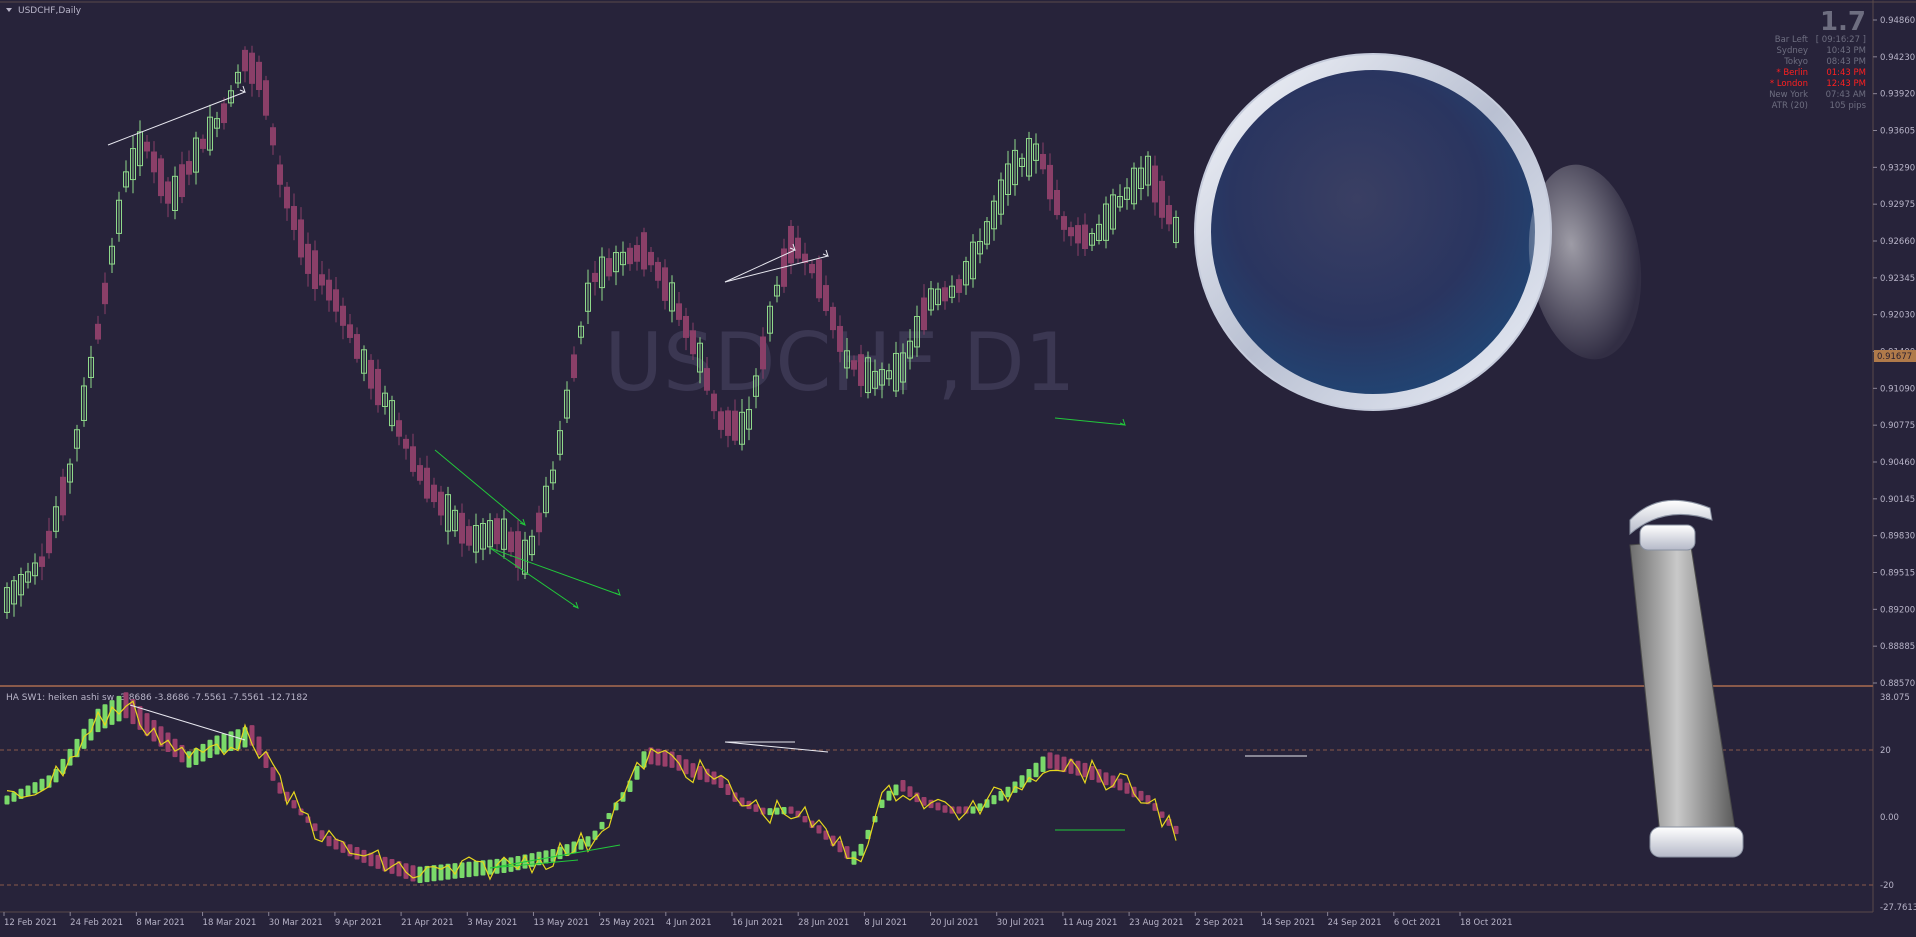 The height and width of the screenshot is (937, 1916). What do you see at coordinates (1795, 62) in the screenshot?
I see `session-label: Tokyo` at bounding box center [1795, 62].